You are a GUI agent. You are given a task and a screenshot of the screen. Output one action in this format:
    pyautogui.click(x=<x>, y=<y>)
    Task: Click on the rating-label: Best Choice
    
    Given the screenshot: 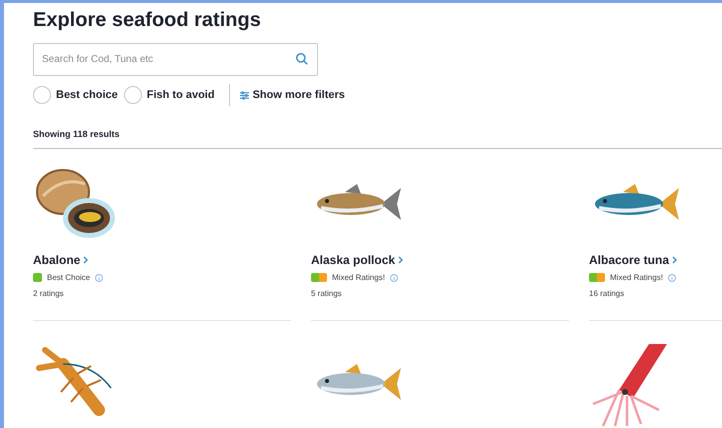 What is the action you would take?
    pyautogui.click(x=68, y=278)
    